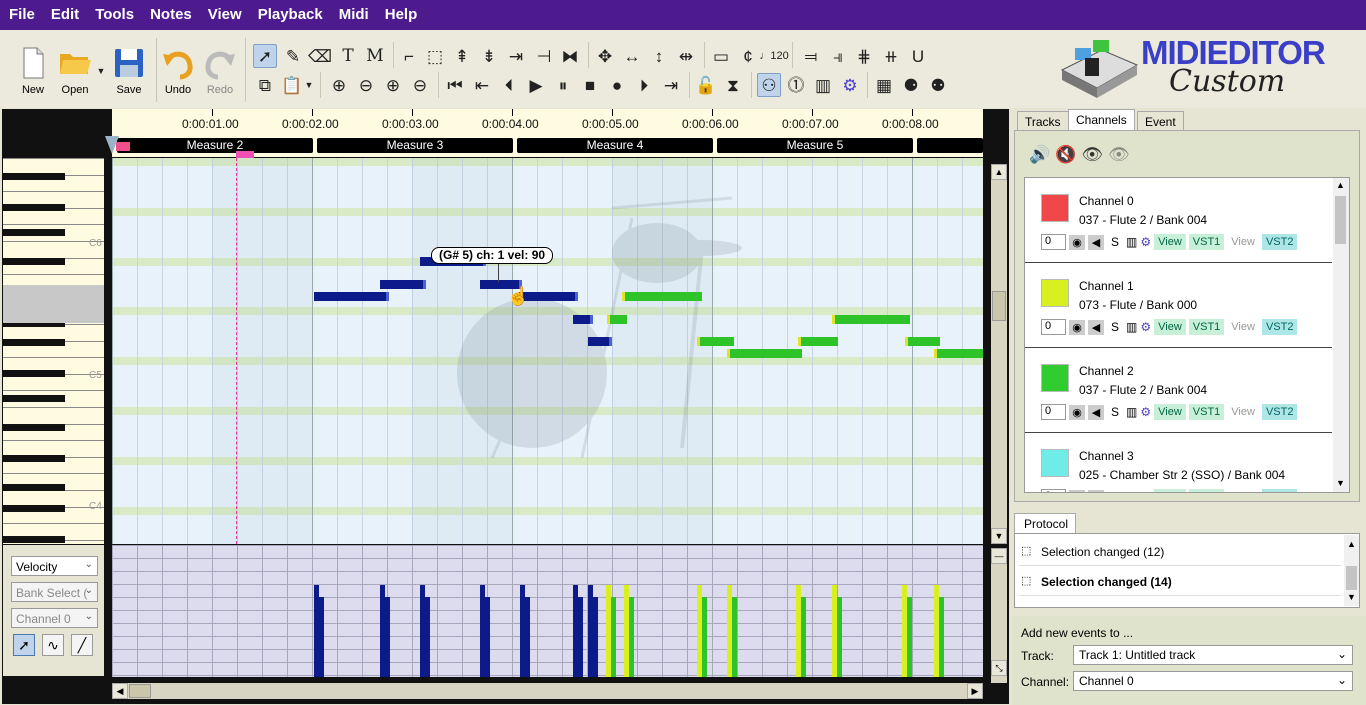 The width and height of the screenshot is (1366, 705). What do you see at coordinates (225, 15) in the screenshot?
I see `menu-view: View` at bounding box center [225, 15].